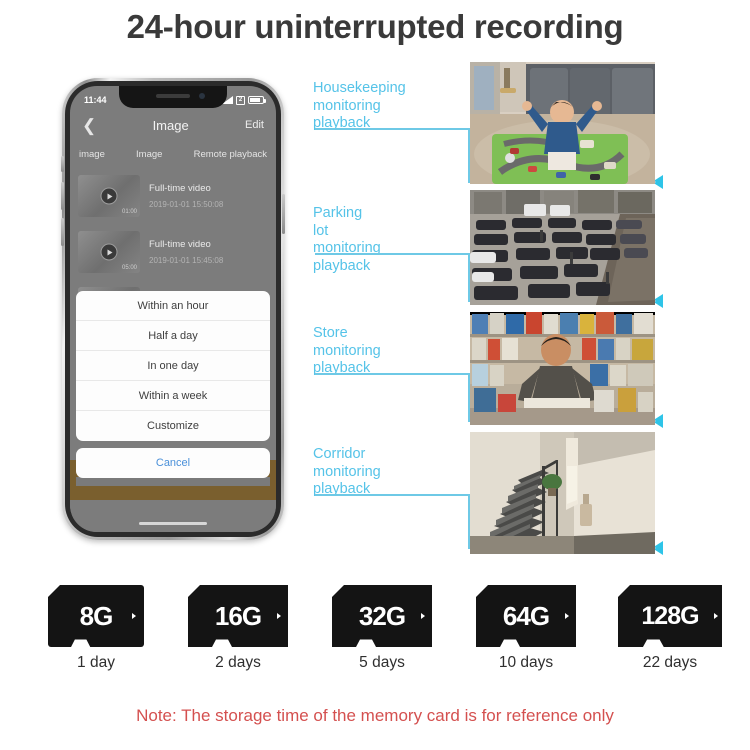  I want to click on card-duration-label: 22 days, so click(670, 662).